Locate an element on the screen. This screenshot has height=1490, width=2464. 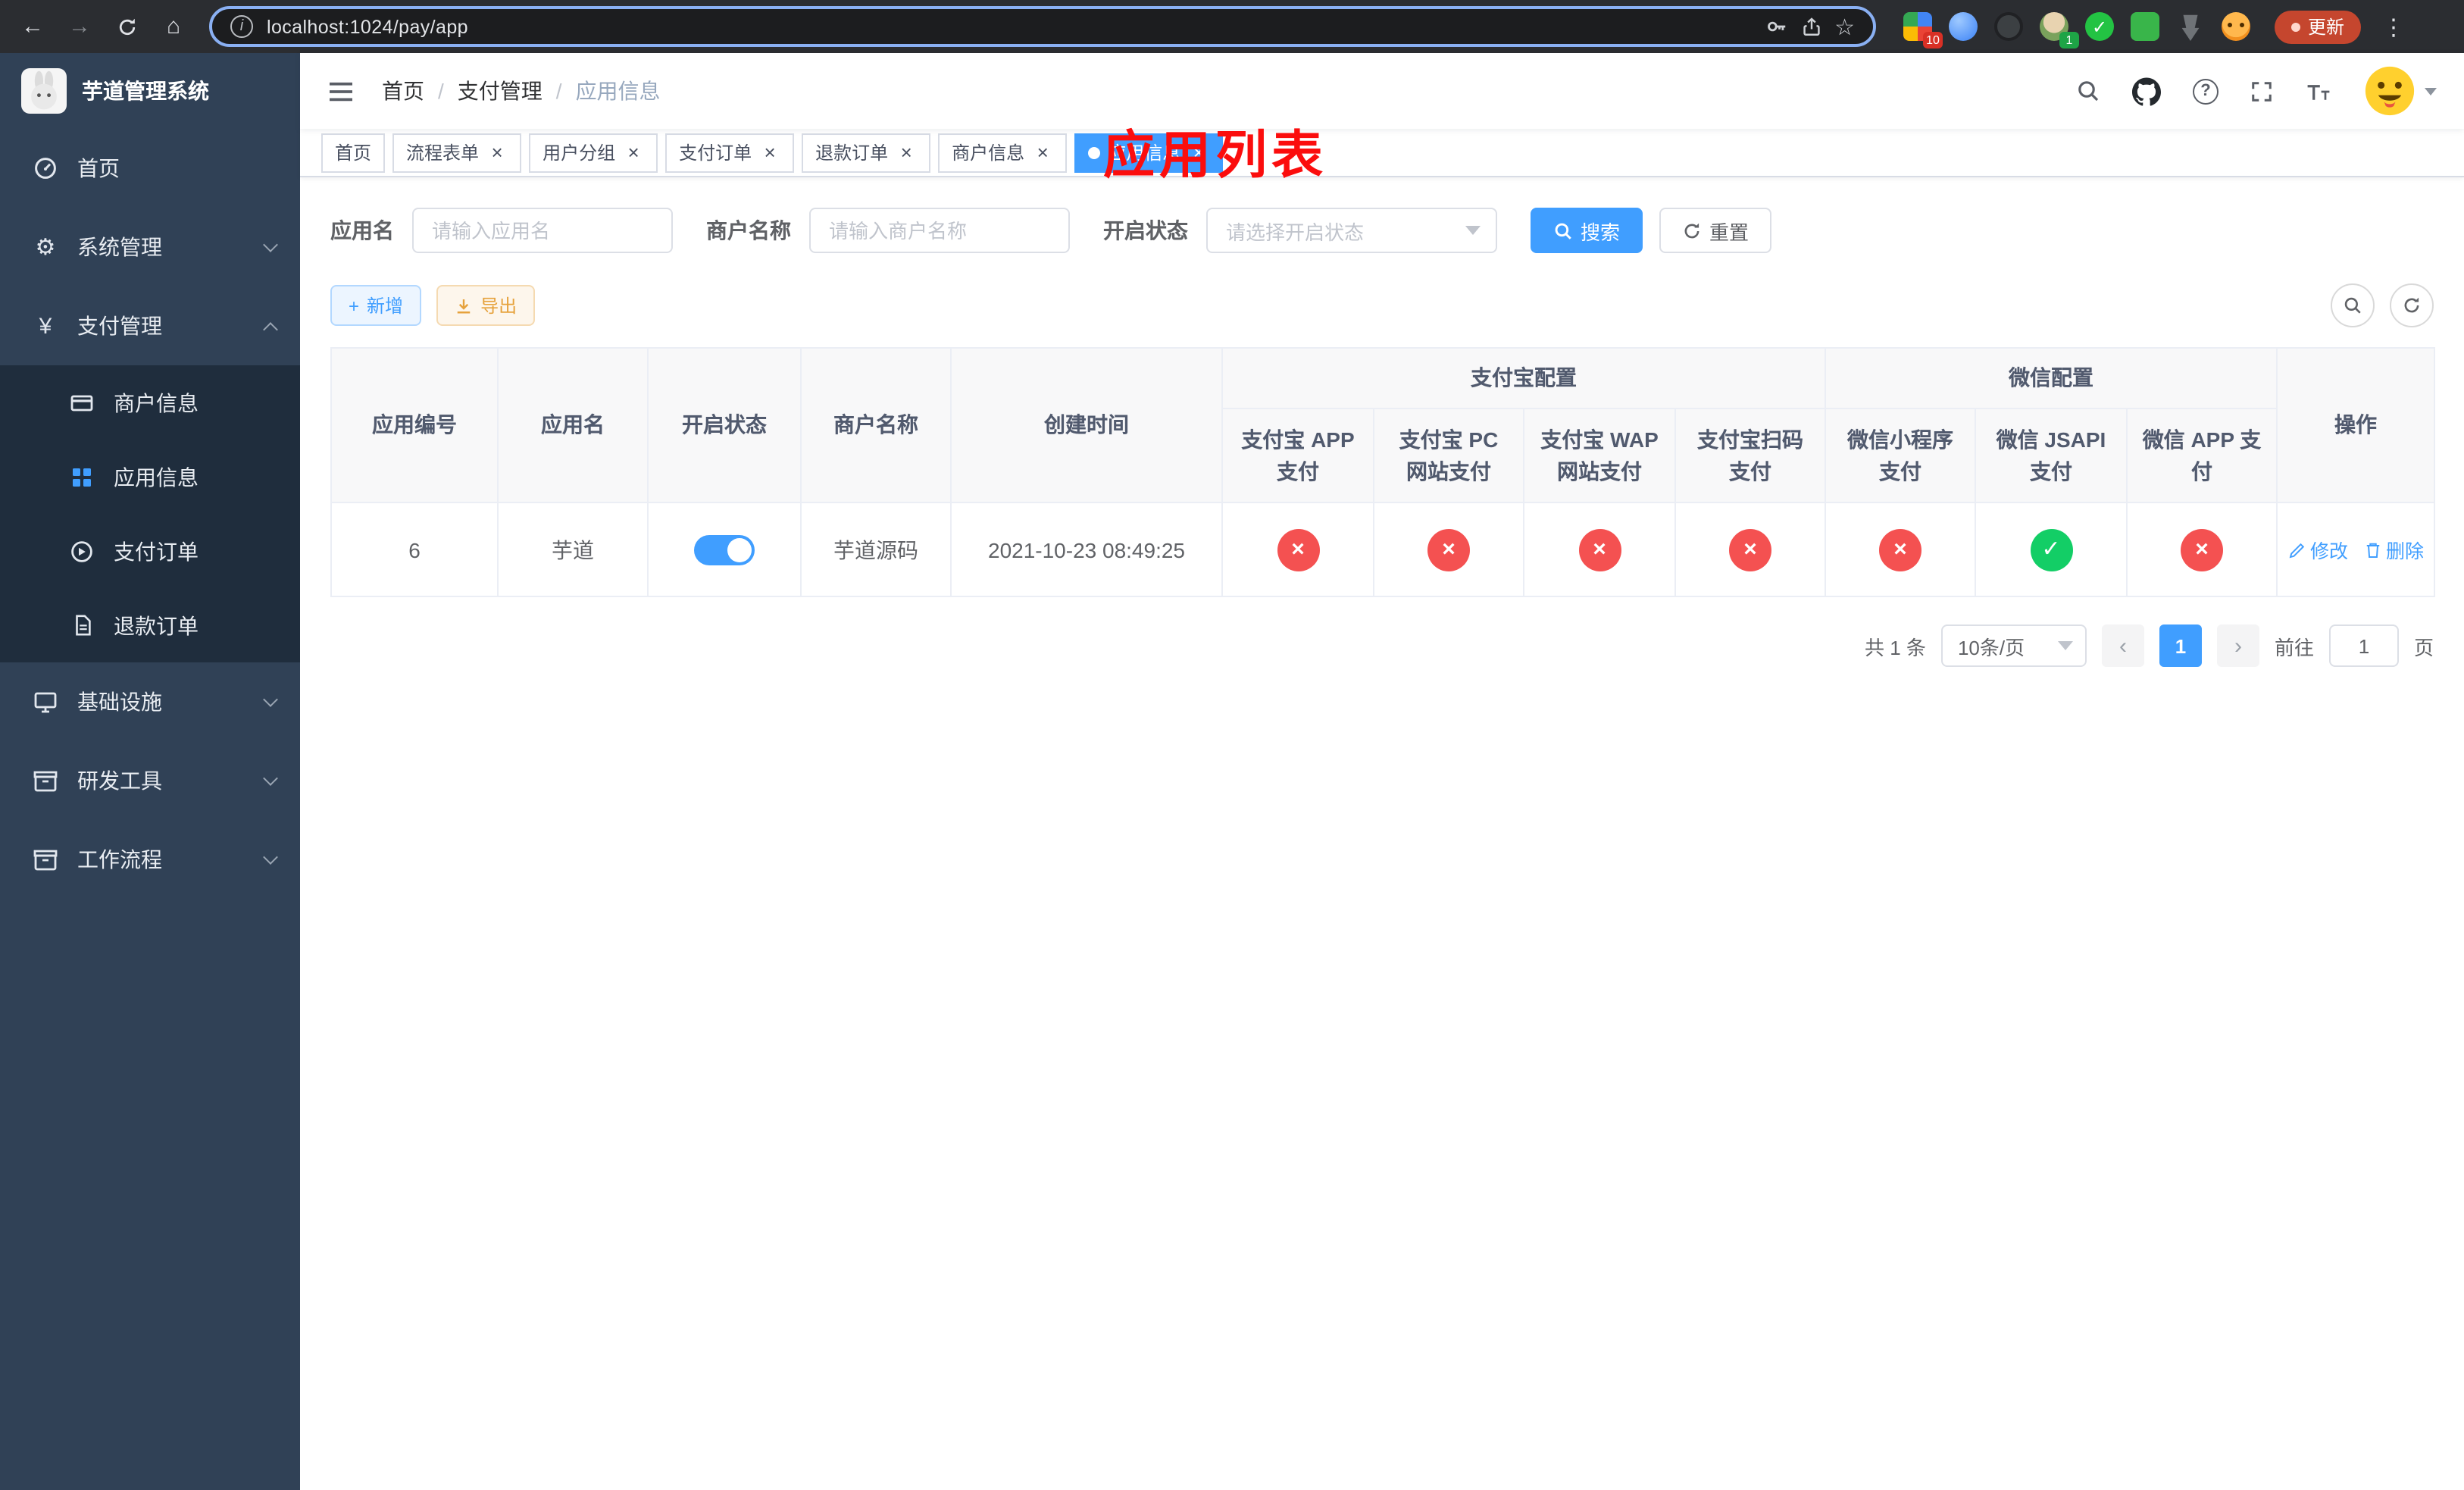
browser-reload-icon is located at coordinates (126, 27).